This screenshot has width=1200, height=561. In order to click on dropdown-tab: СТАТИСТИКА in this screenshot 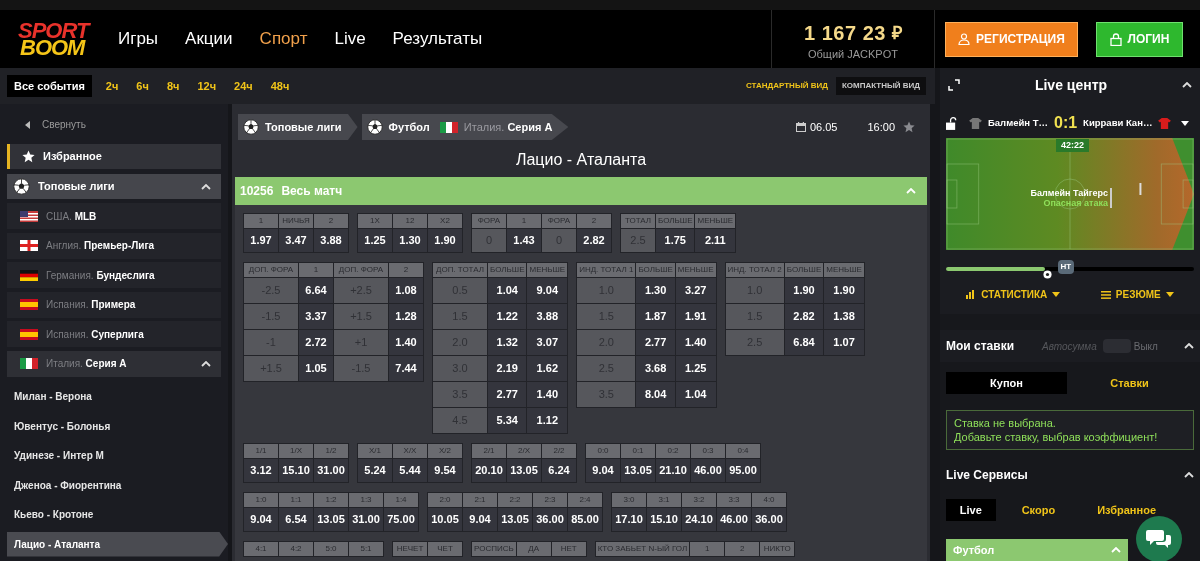, I will do `click(1013, 294)`.